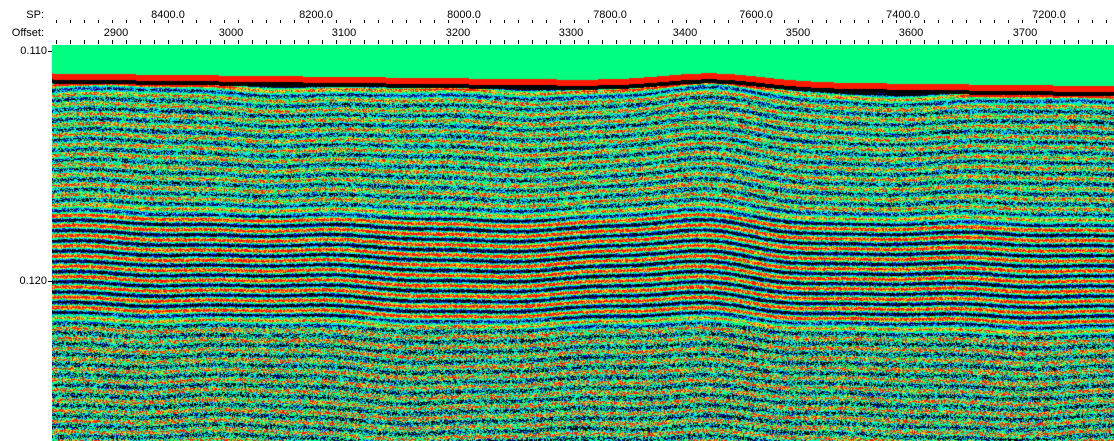  I want to click on offset-tick-row: 2900 3000 3100 3200 3300 3400 3500 3600 3700, so click(557, 22).